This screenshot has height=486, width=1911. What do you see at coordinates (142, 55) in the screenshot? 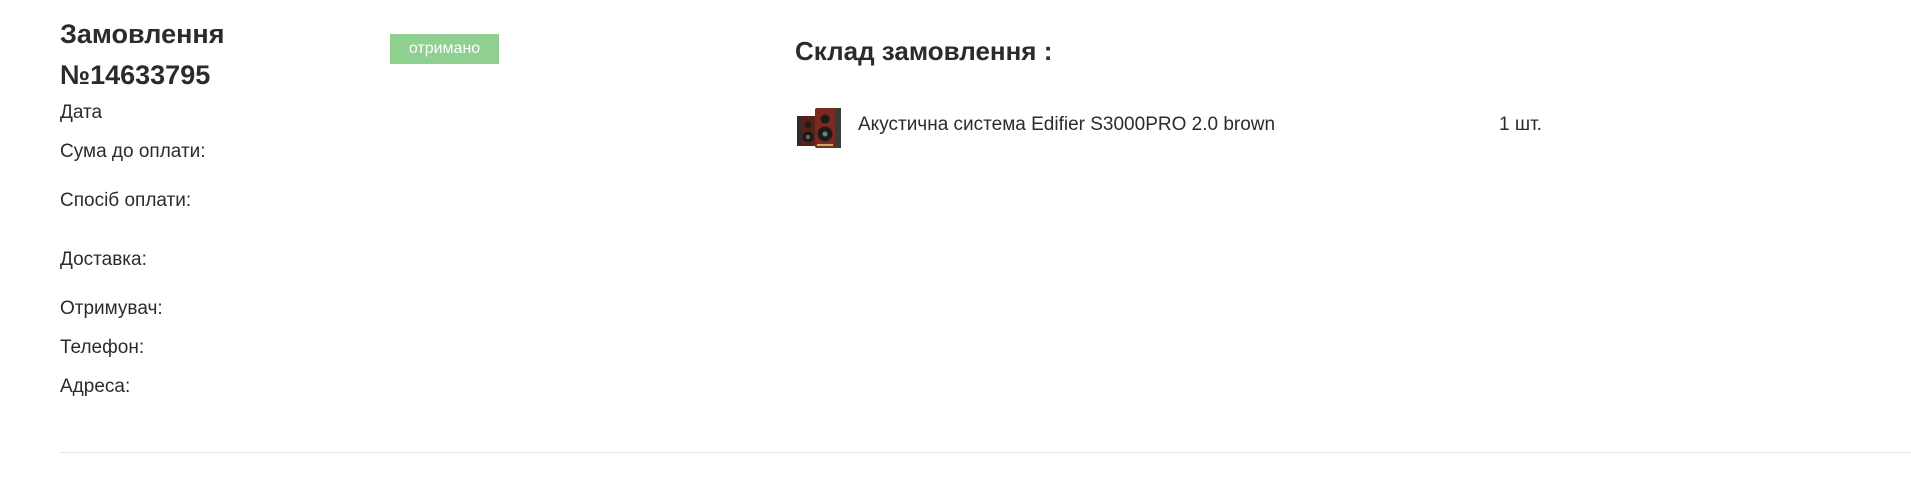
I see `order-title: Замовлення №14633795` at bounding box center [142, 55].